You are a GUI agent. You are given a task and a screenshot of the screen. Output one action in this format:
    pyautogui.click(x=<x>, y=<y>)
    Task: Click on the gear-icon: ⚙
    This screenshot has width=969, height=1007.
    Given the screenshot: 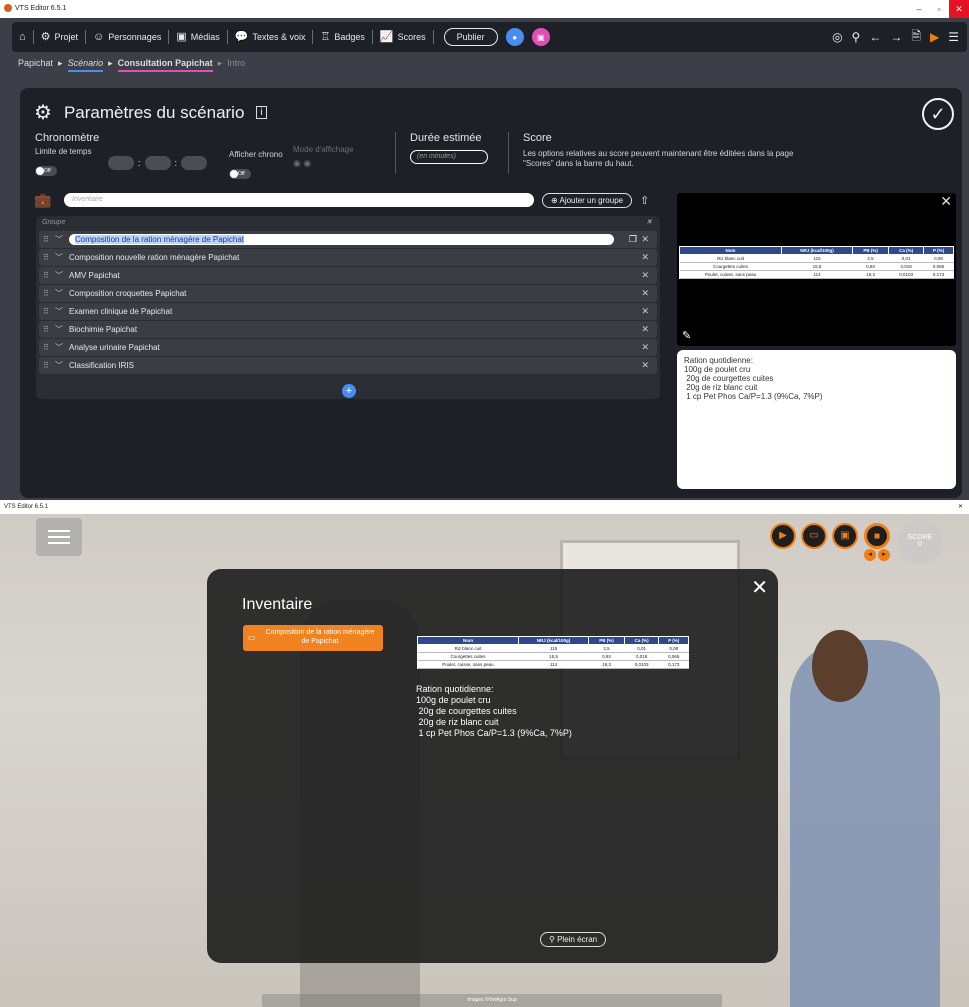 What is the action you would take?
    pyautogui.click(x=45, y=36)
    